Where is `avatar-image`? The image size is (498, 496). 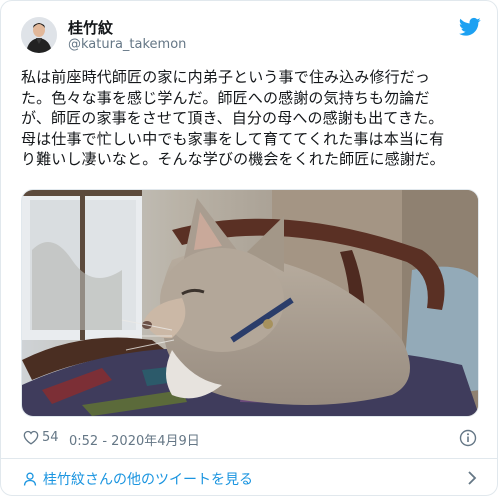 avatar-image is located at coordinates (39, 35).